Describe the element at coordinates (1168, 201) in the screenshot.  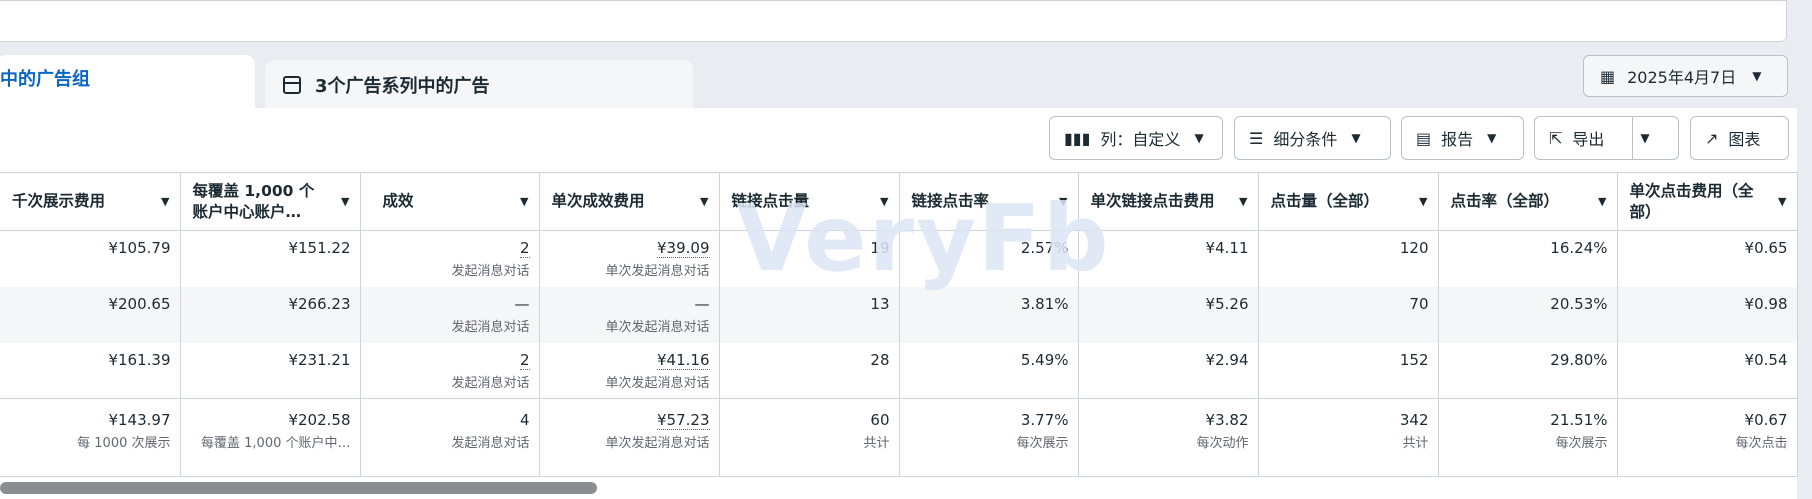
I see `column-header-cpc-link: 单次链接点击费用 ▼` at that location.